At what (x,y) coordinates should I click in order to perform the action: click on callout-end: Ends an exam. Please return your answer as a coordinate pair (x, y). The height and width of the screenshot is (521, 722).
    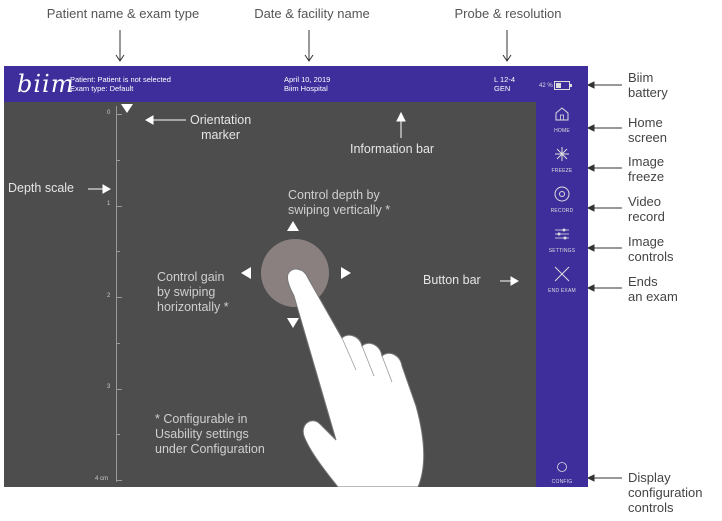
    Looking at the image, I should click on (653, 289).